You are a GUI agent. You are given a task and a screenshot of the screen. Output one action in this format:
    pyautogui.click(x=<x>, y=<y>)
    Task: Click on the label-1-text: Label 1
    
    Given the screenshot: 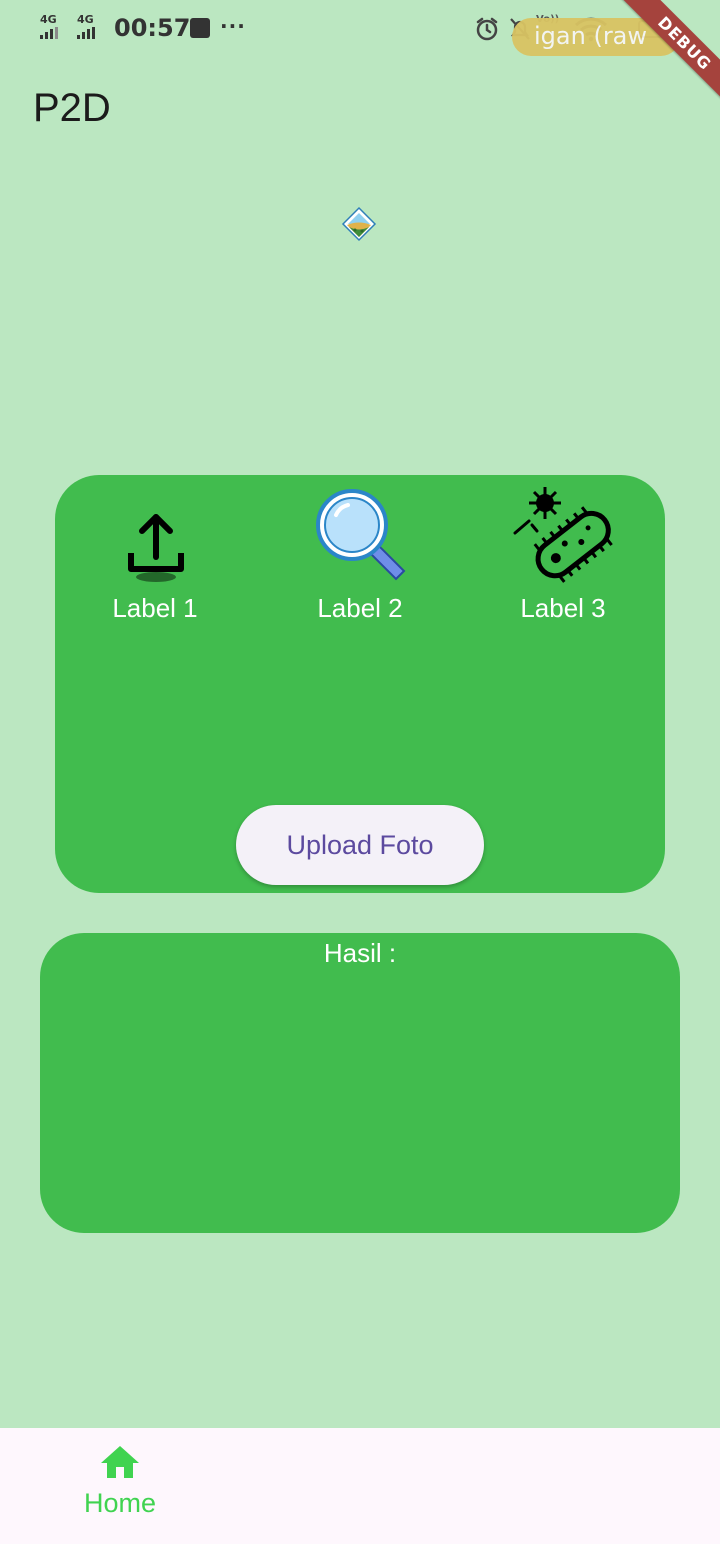 What is the action you would take?
    pyautogui.click(x=155, y=608)
    